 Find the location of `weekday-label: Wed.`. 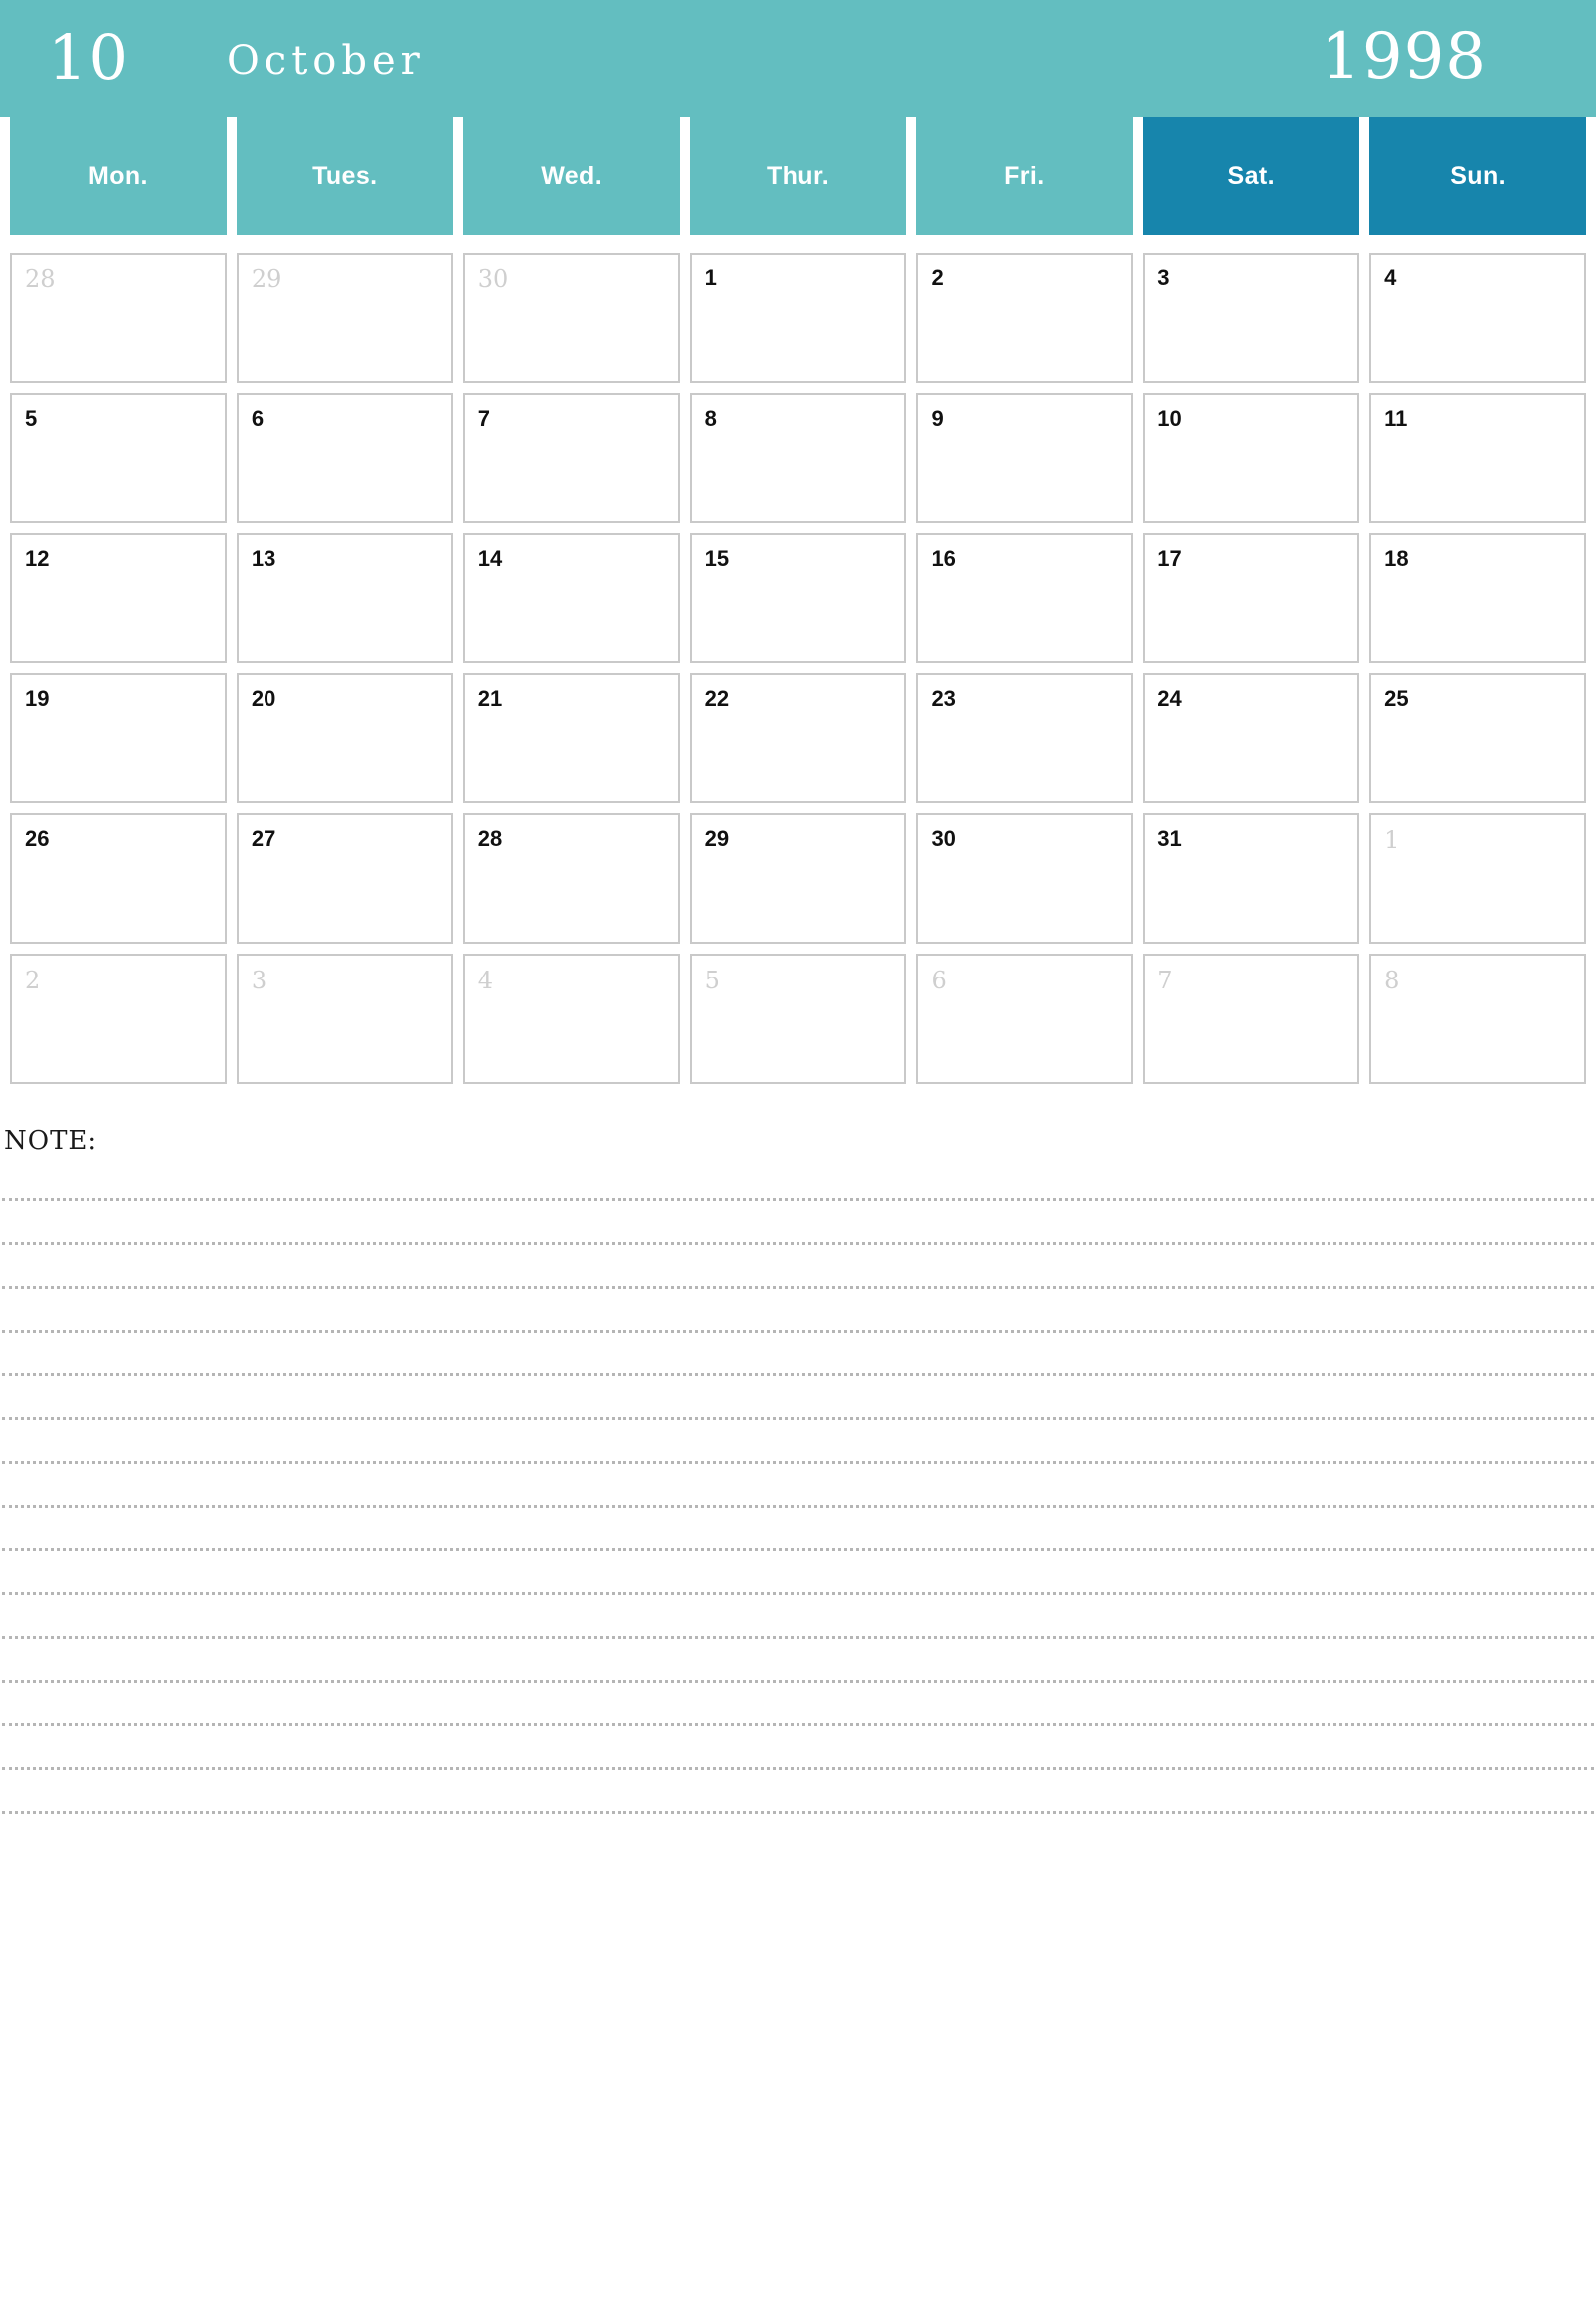

weekday-label: Wed. is located at coordinates (572, 175).